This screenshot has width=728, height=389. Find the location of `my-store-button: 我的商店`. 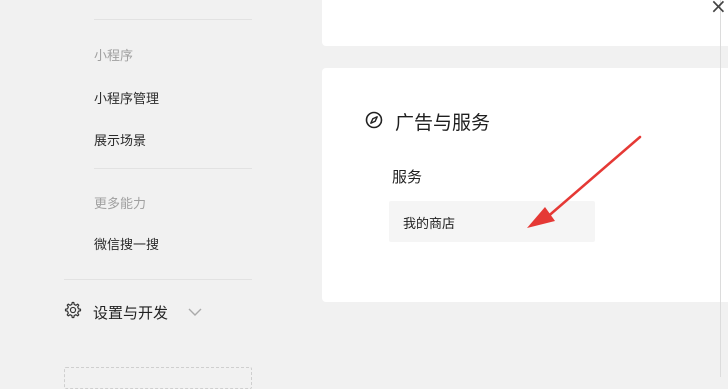

my-store-button: 我的商店 is located at coordinates (492, 221).